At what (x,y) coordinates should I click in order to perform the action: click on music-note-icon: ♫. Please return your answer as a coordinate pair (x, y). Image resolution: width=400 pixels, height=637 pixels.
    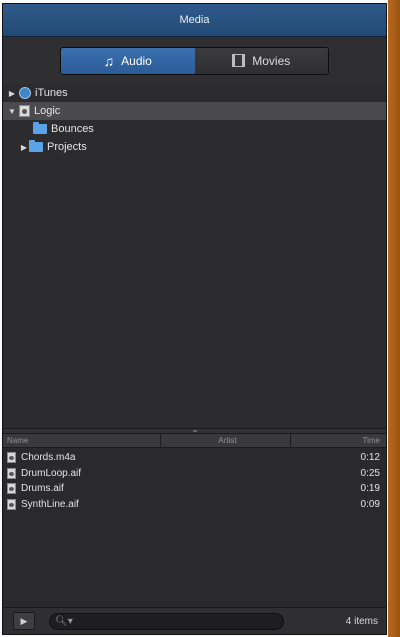
    Looking at the image, I should click on (109, 60).